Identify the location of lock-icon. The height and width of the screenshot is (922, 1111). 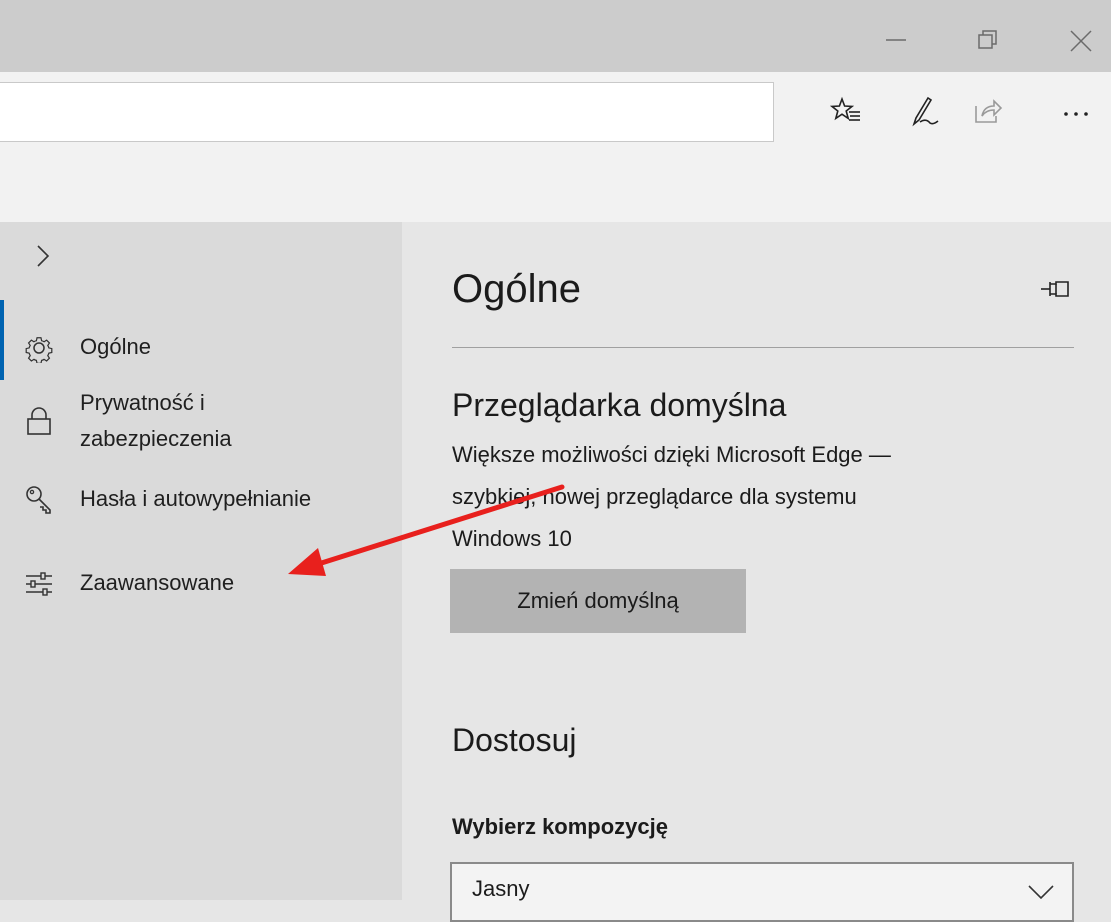
(39, 421).